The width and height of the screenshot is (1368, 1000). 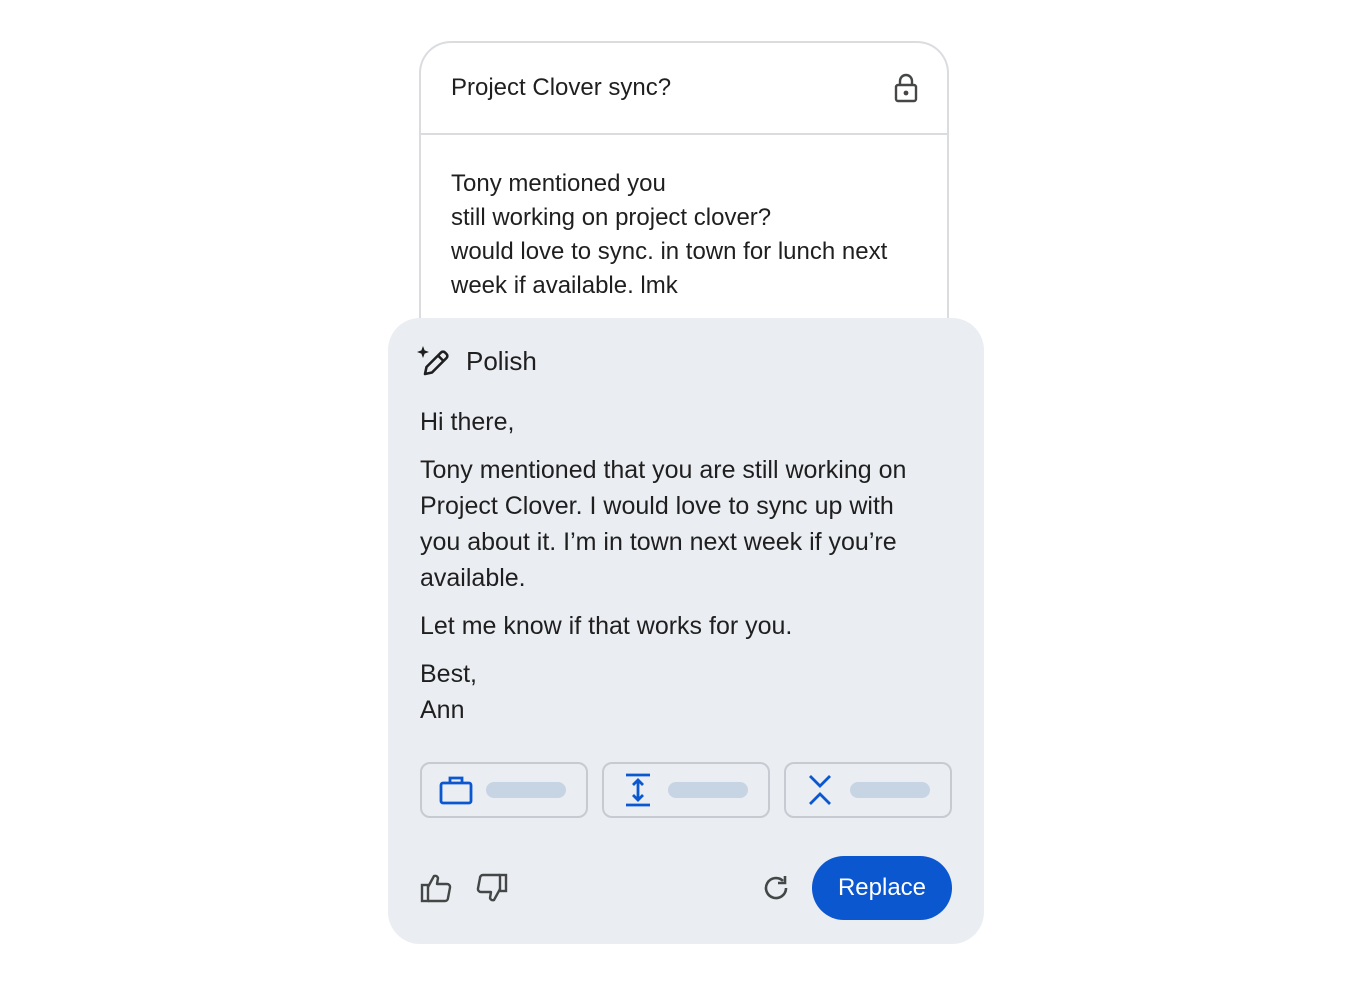 What do you see at coordinates (501, 360) in the screenshot?
I see `polish-title: Polish` at bounding box center [501, 360].